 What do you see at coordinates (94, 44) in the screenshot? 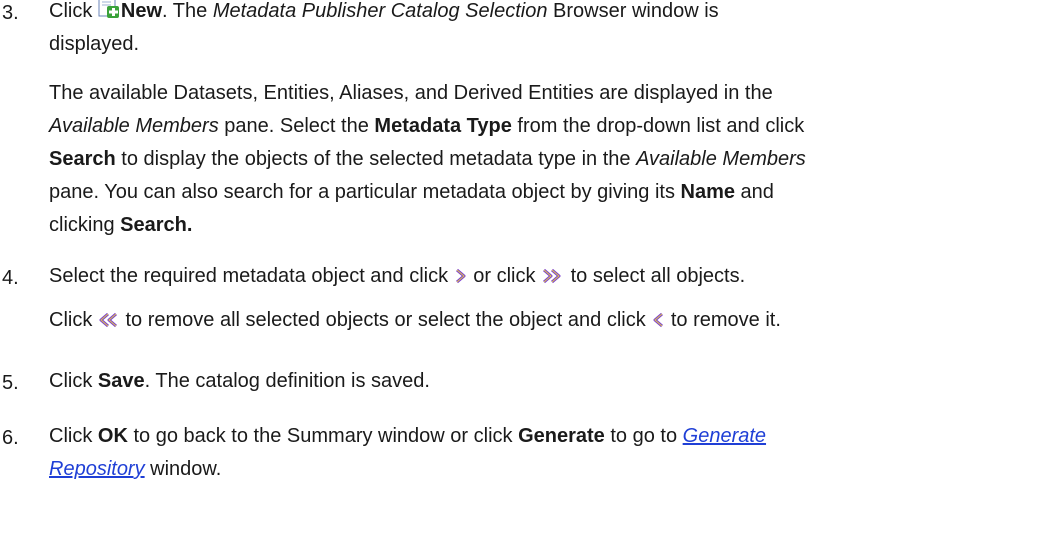
I see `step-3-line-2: displayed.` at bounding box center [94, 44].